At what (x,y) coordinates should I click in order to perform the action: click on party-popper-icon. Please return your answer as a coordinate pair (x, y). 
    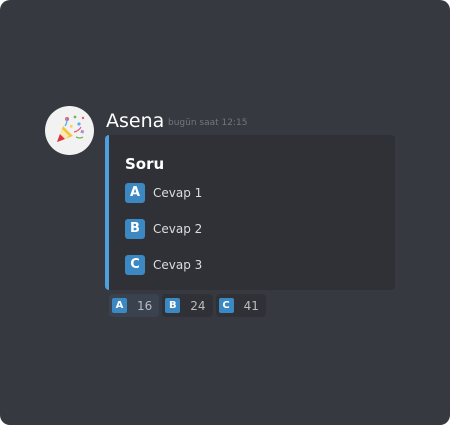
    Looking at the image, I should click on (71, 128).